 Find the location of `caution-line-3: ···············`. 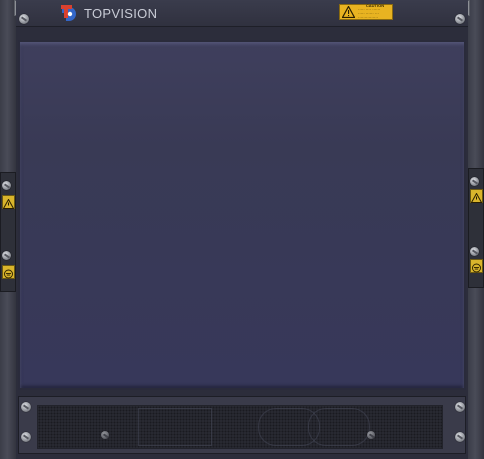

caution-line-3: ··············· is located at coordinates (368, 17).